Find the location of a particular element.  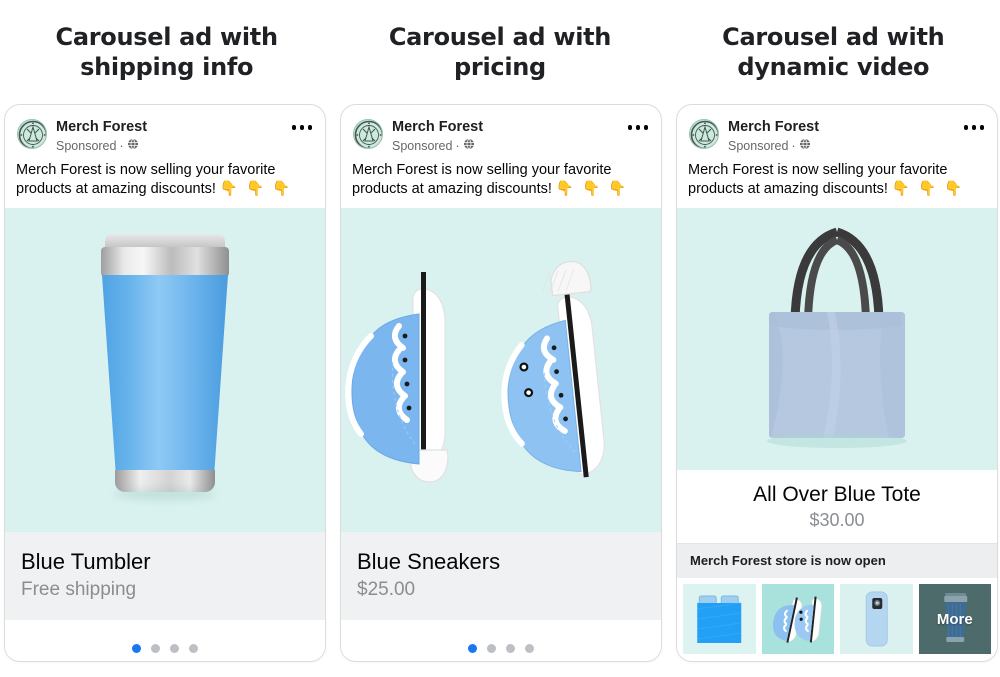

tumbler-body is located at coordinates (165, 375).